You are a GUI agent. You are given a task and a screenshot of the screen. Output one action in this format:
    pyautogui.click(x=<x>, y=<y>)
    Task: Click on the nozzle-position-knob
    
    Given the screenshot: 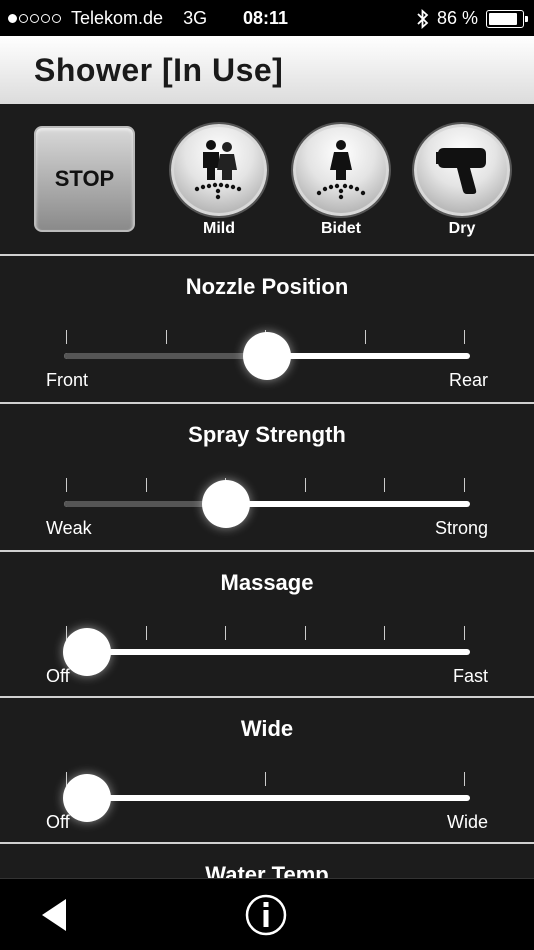 What is the action you would take?
    pyautogui.click(x=267, y=356)
    